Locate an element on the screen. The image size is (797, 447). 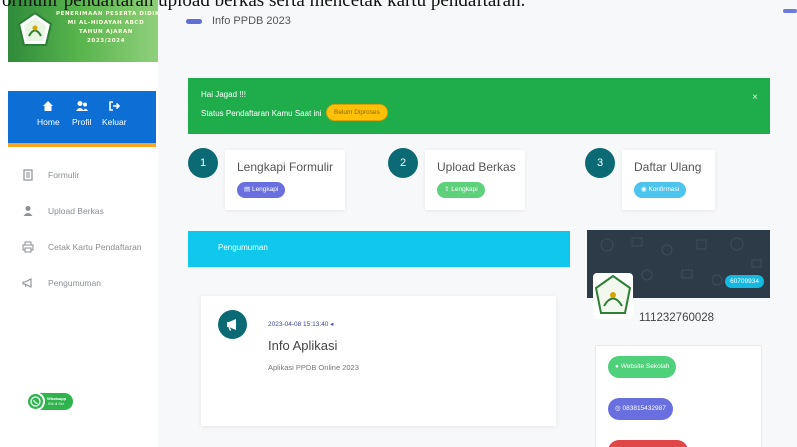
logo-line: 2023/2024 is located at coordinates (106, 41).